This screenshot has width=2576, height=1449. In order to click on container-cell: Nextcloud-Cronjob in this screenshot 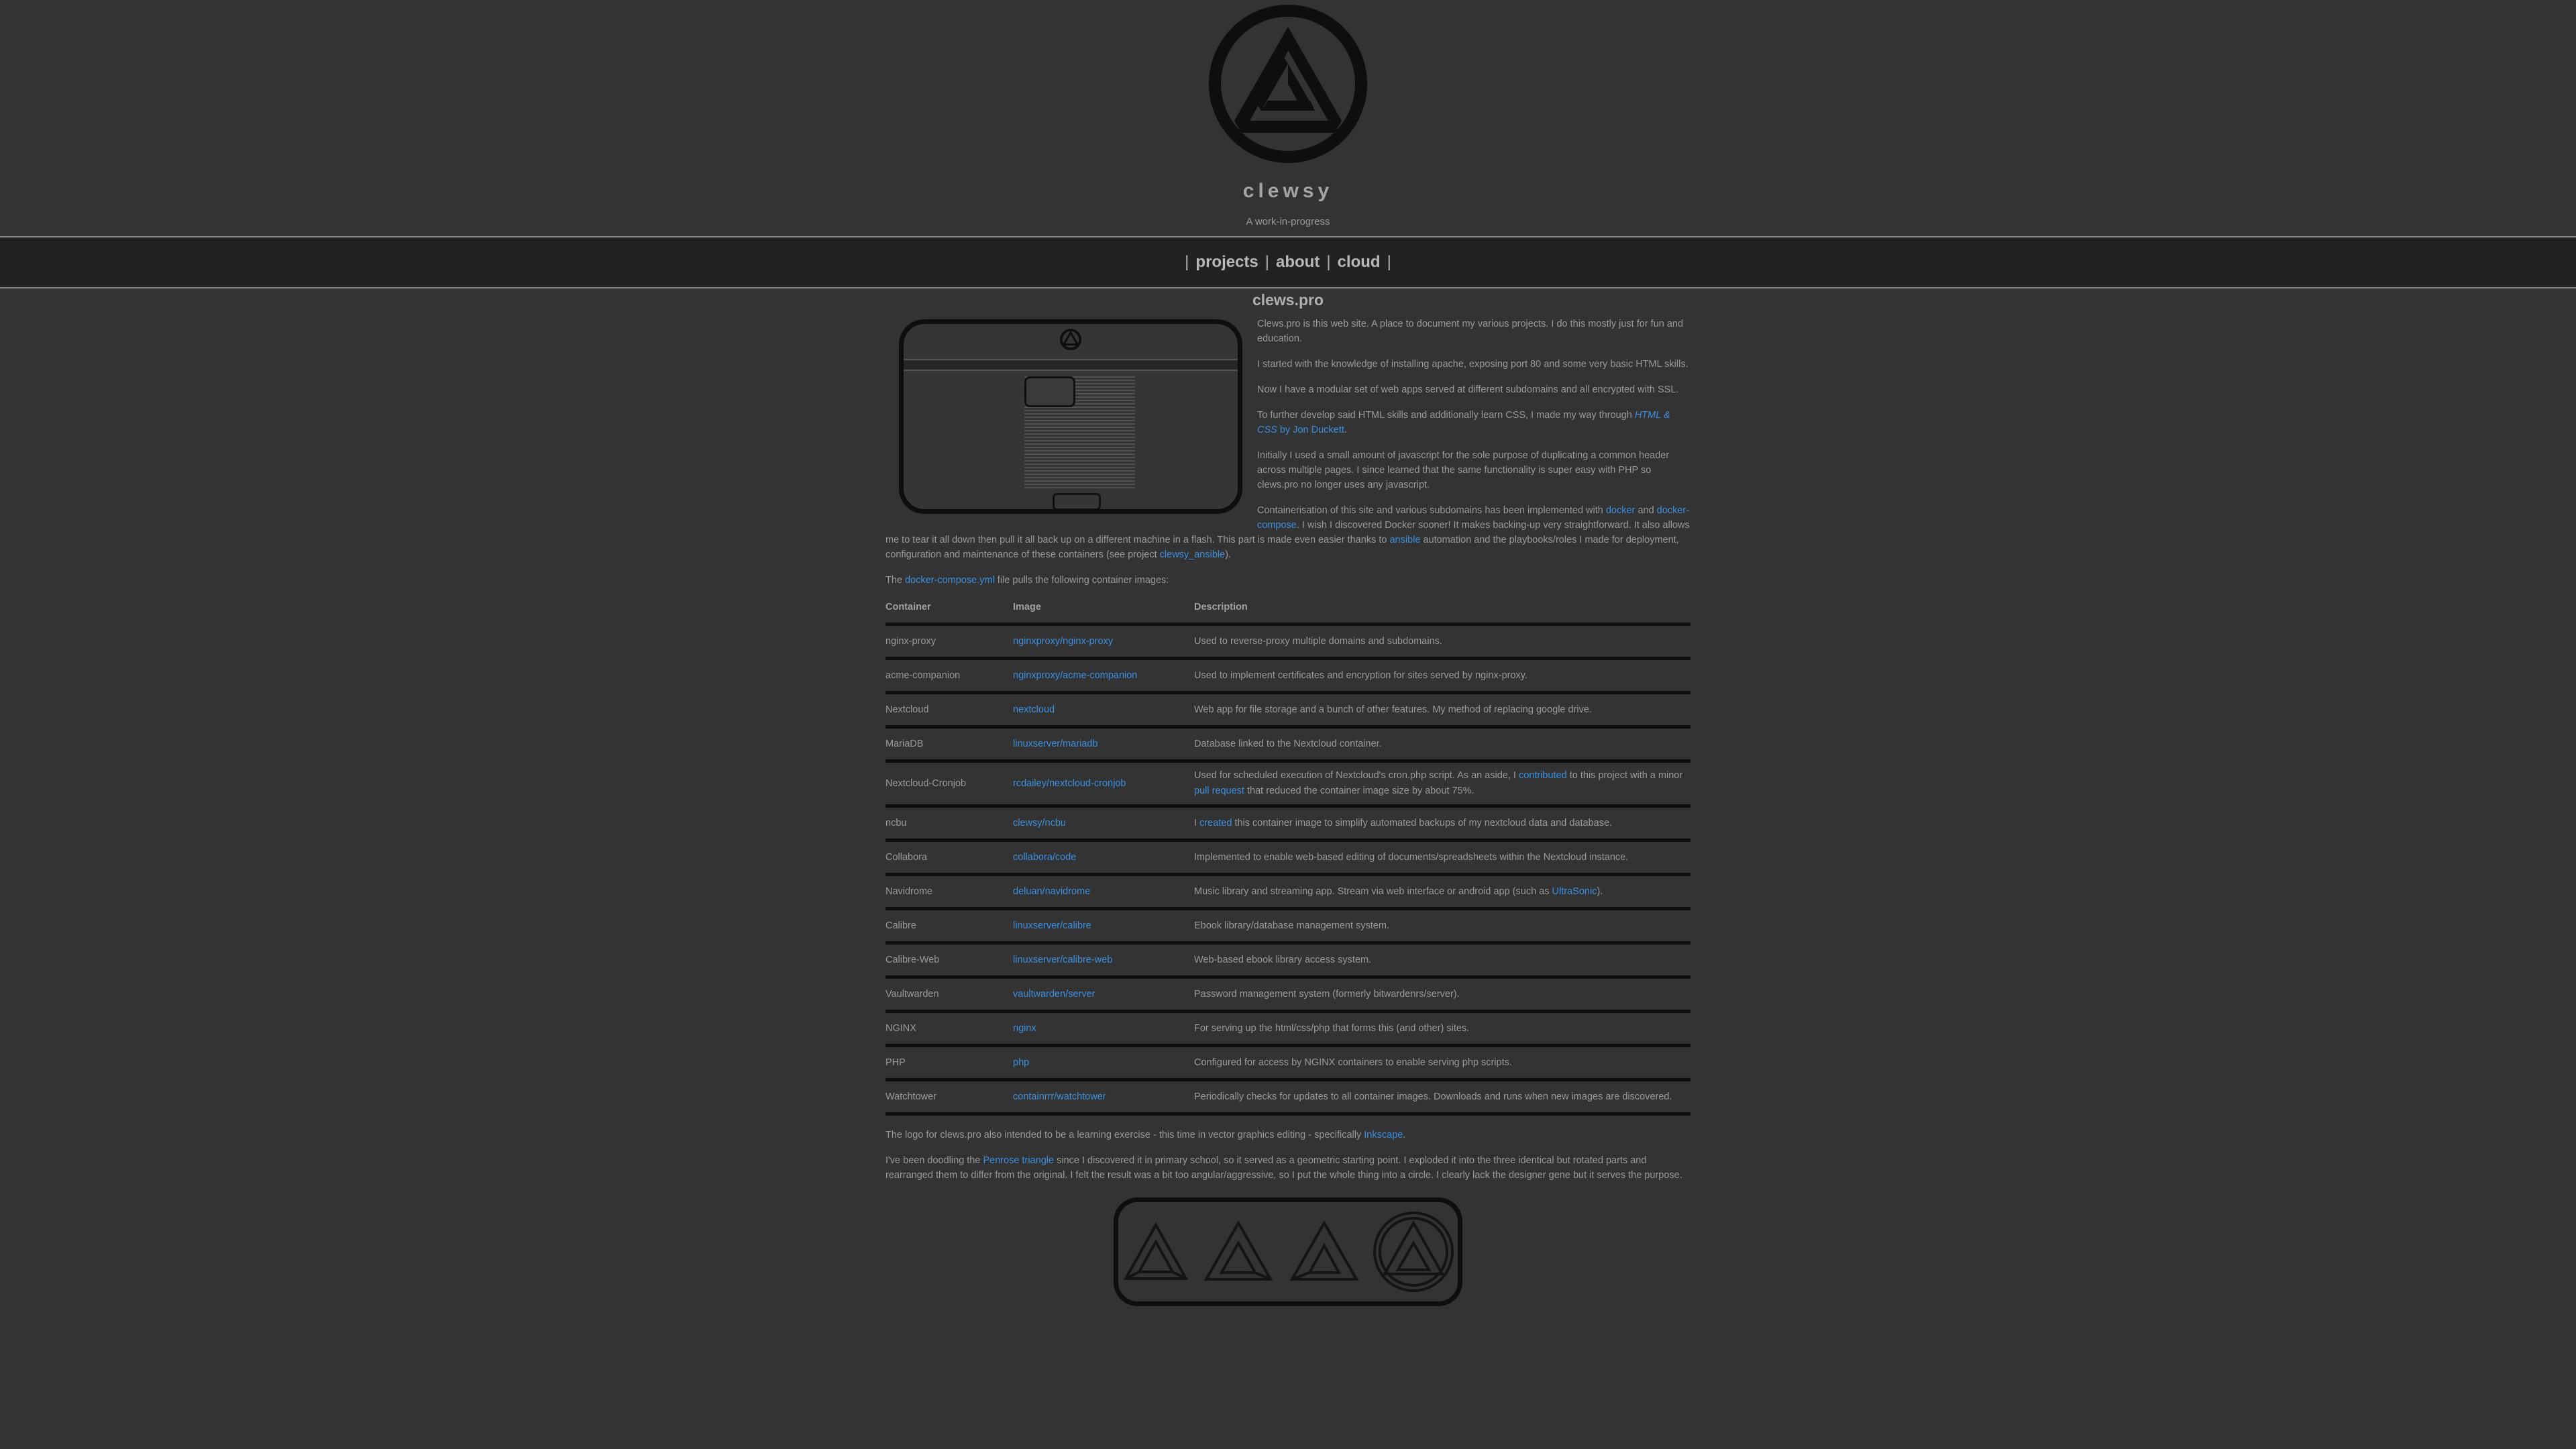, I will do `click(949, 784)`.